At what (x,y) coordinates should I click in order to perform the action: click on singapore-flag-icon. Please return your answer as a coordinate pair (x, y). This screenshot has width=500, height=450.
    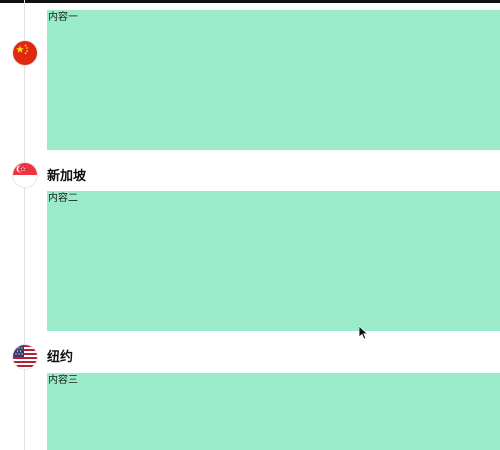
    Looking at the image, I should click on (25, 175).